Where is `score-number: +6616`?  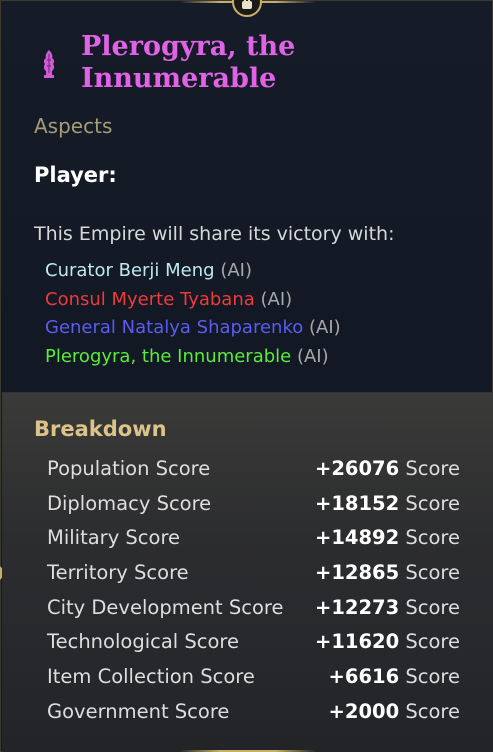
score-number: +6616 is located at coordinates (364, 677).